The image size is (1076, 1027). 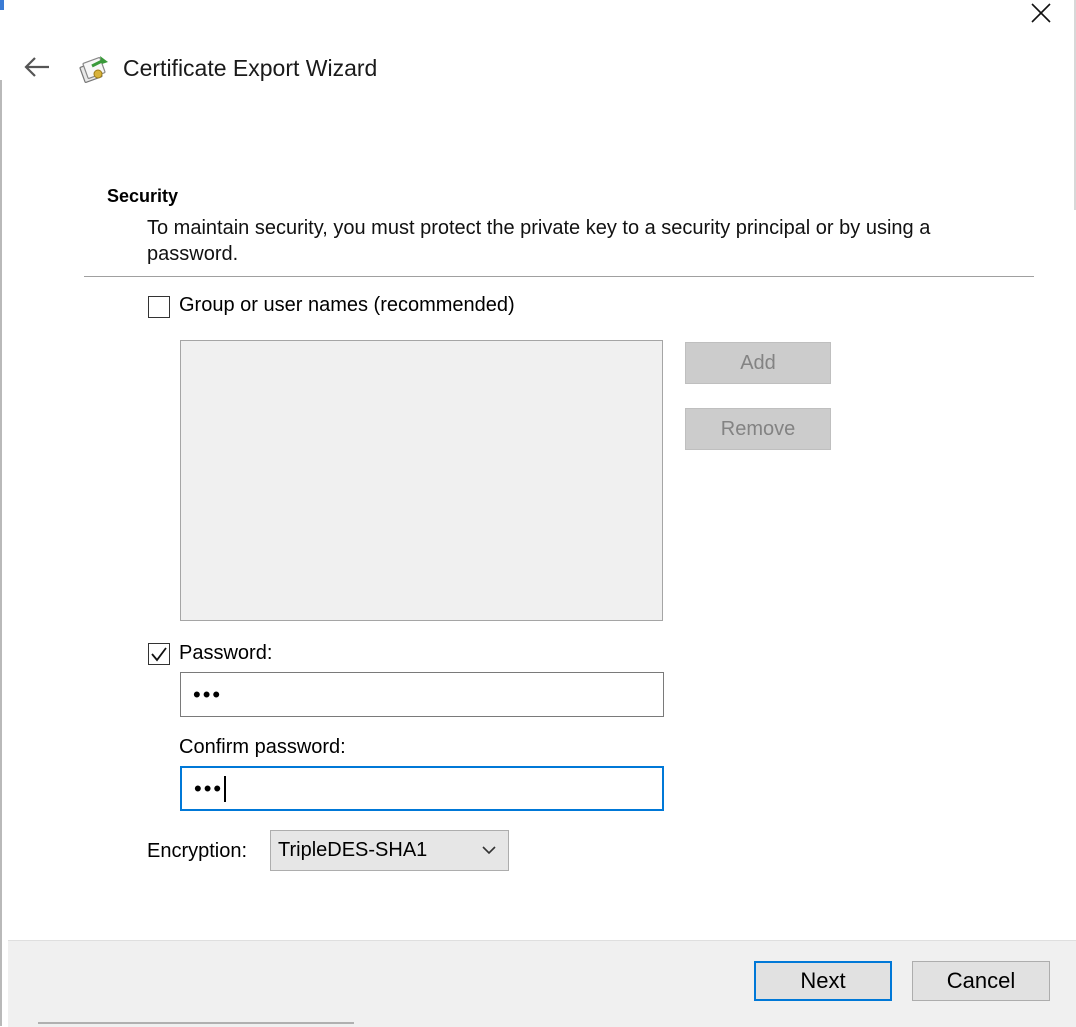 I want to click on back-arrow-icon, so click(x=36, y=67).